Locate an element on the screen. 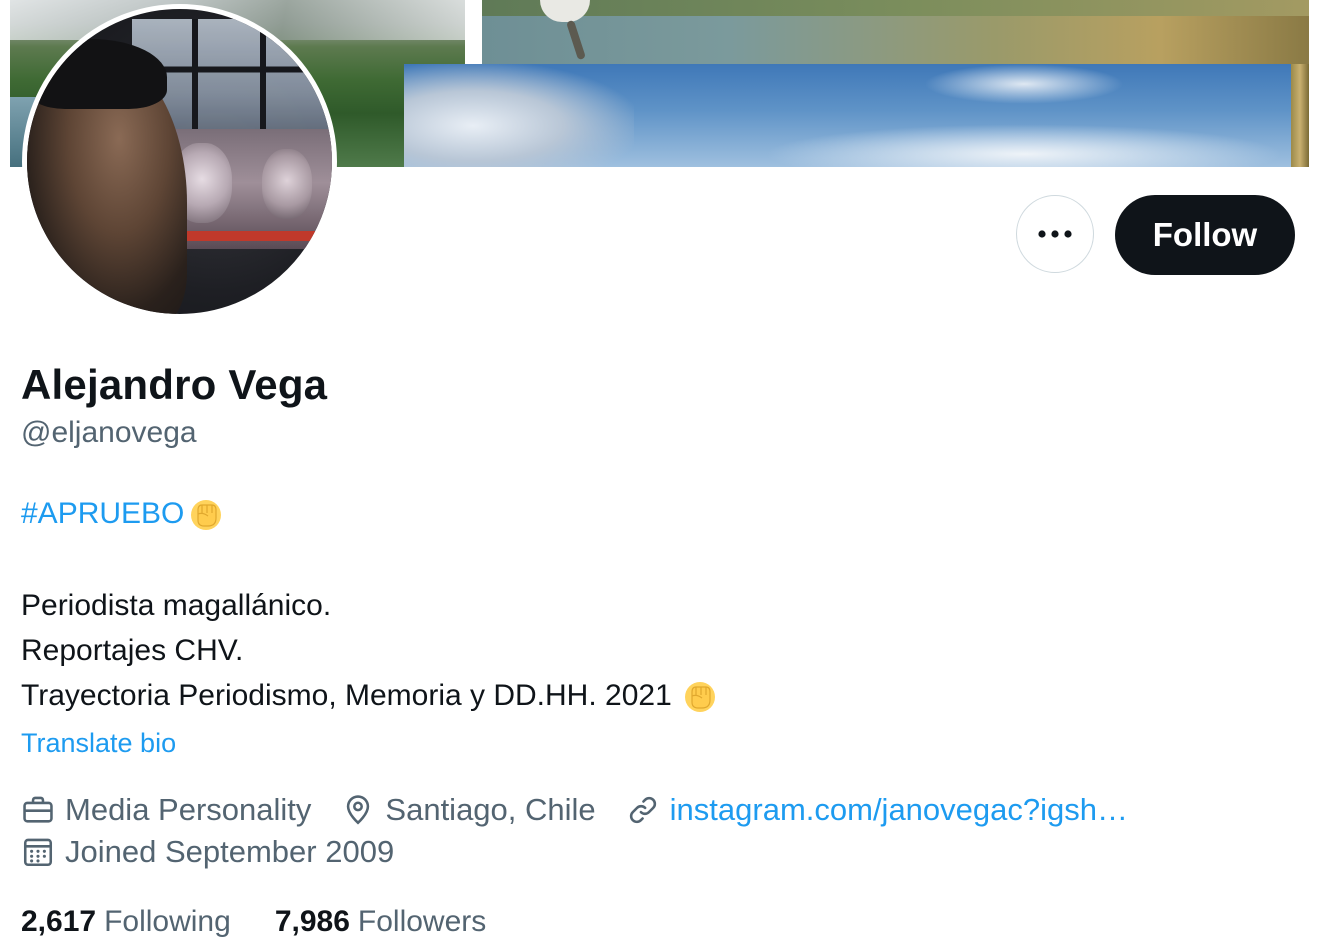 This screenshot has width=1317, height=945. bio-line: Reportajes CHV. is located at coordinates (132, 650).